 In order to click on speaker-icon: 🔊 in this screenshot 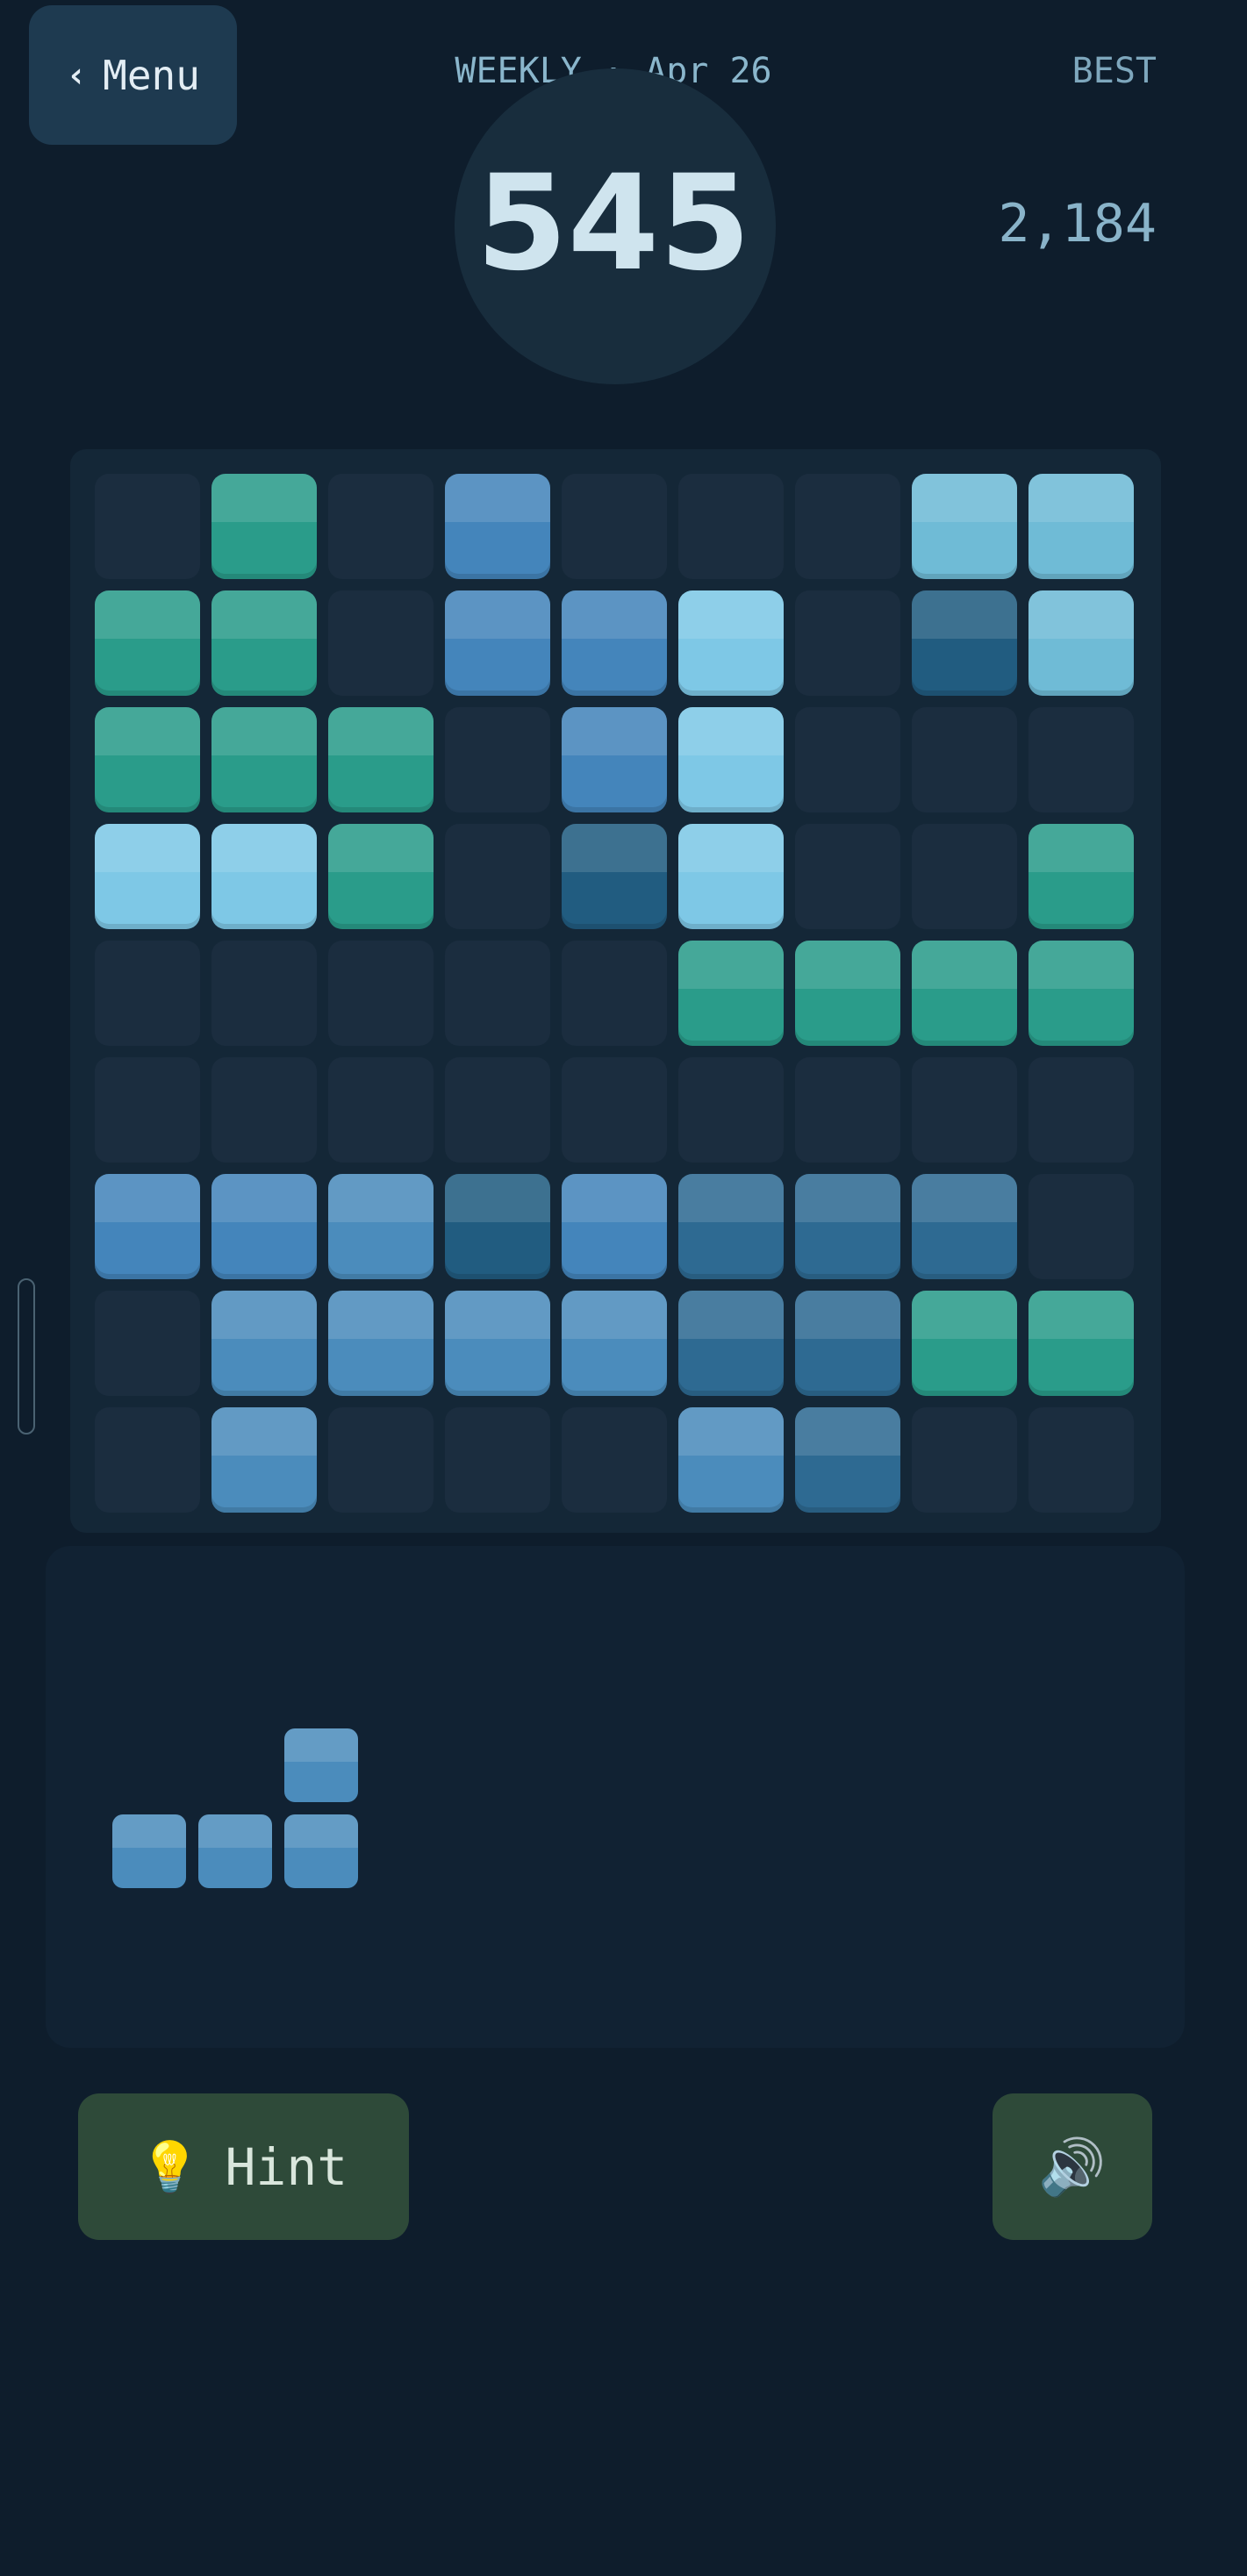, I will do `click(1072, 2166)`.